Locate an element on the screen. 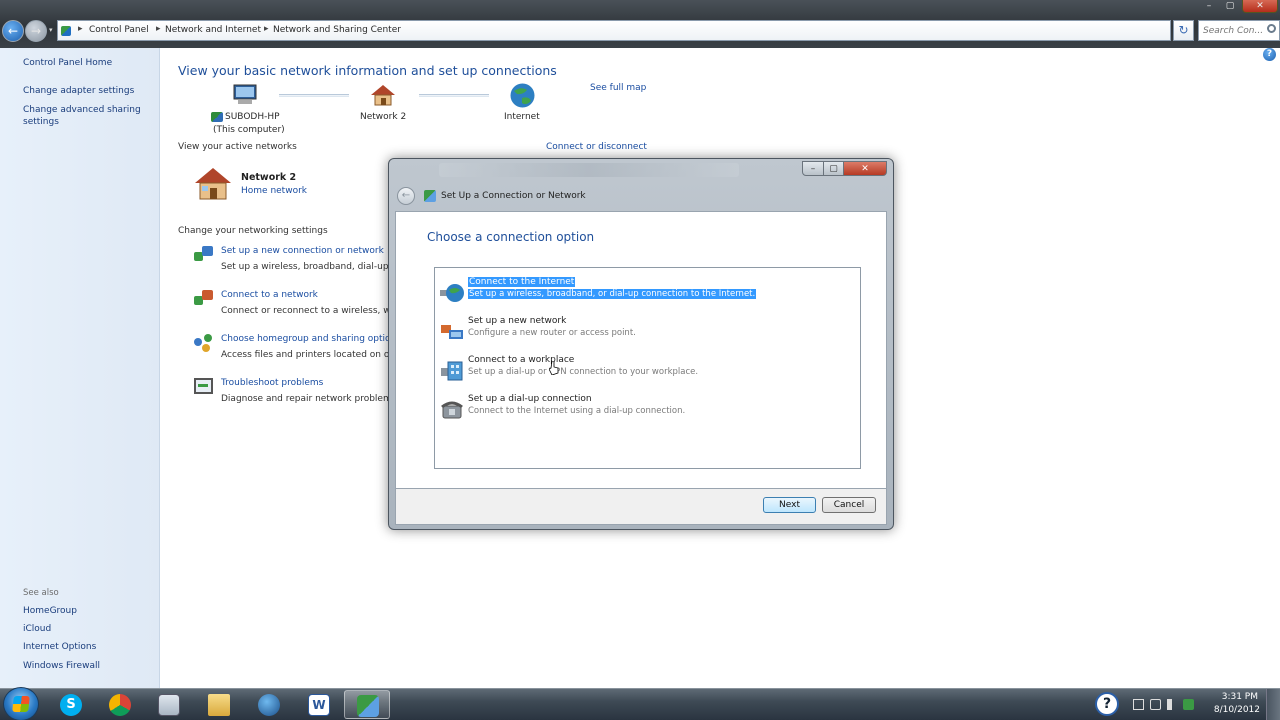 The height and width of the screenshot is (720, 1280). dialog-window-controls: – ▢ ✕ is located at coordinates (845, 169).